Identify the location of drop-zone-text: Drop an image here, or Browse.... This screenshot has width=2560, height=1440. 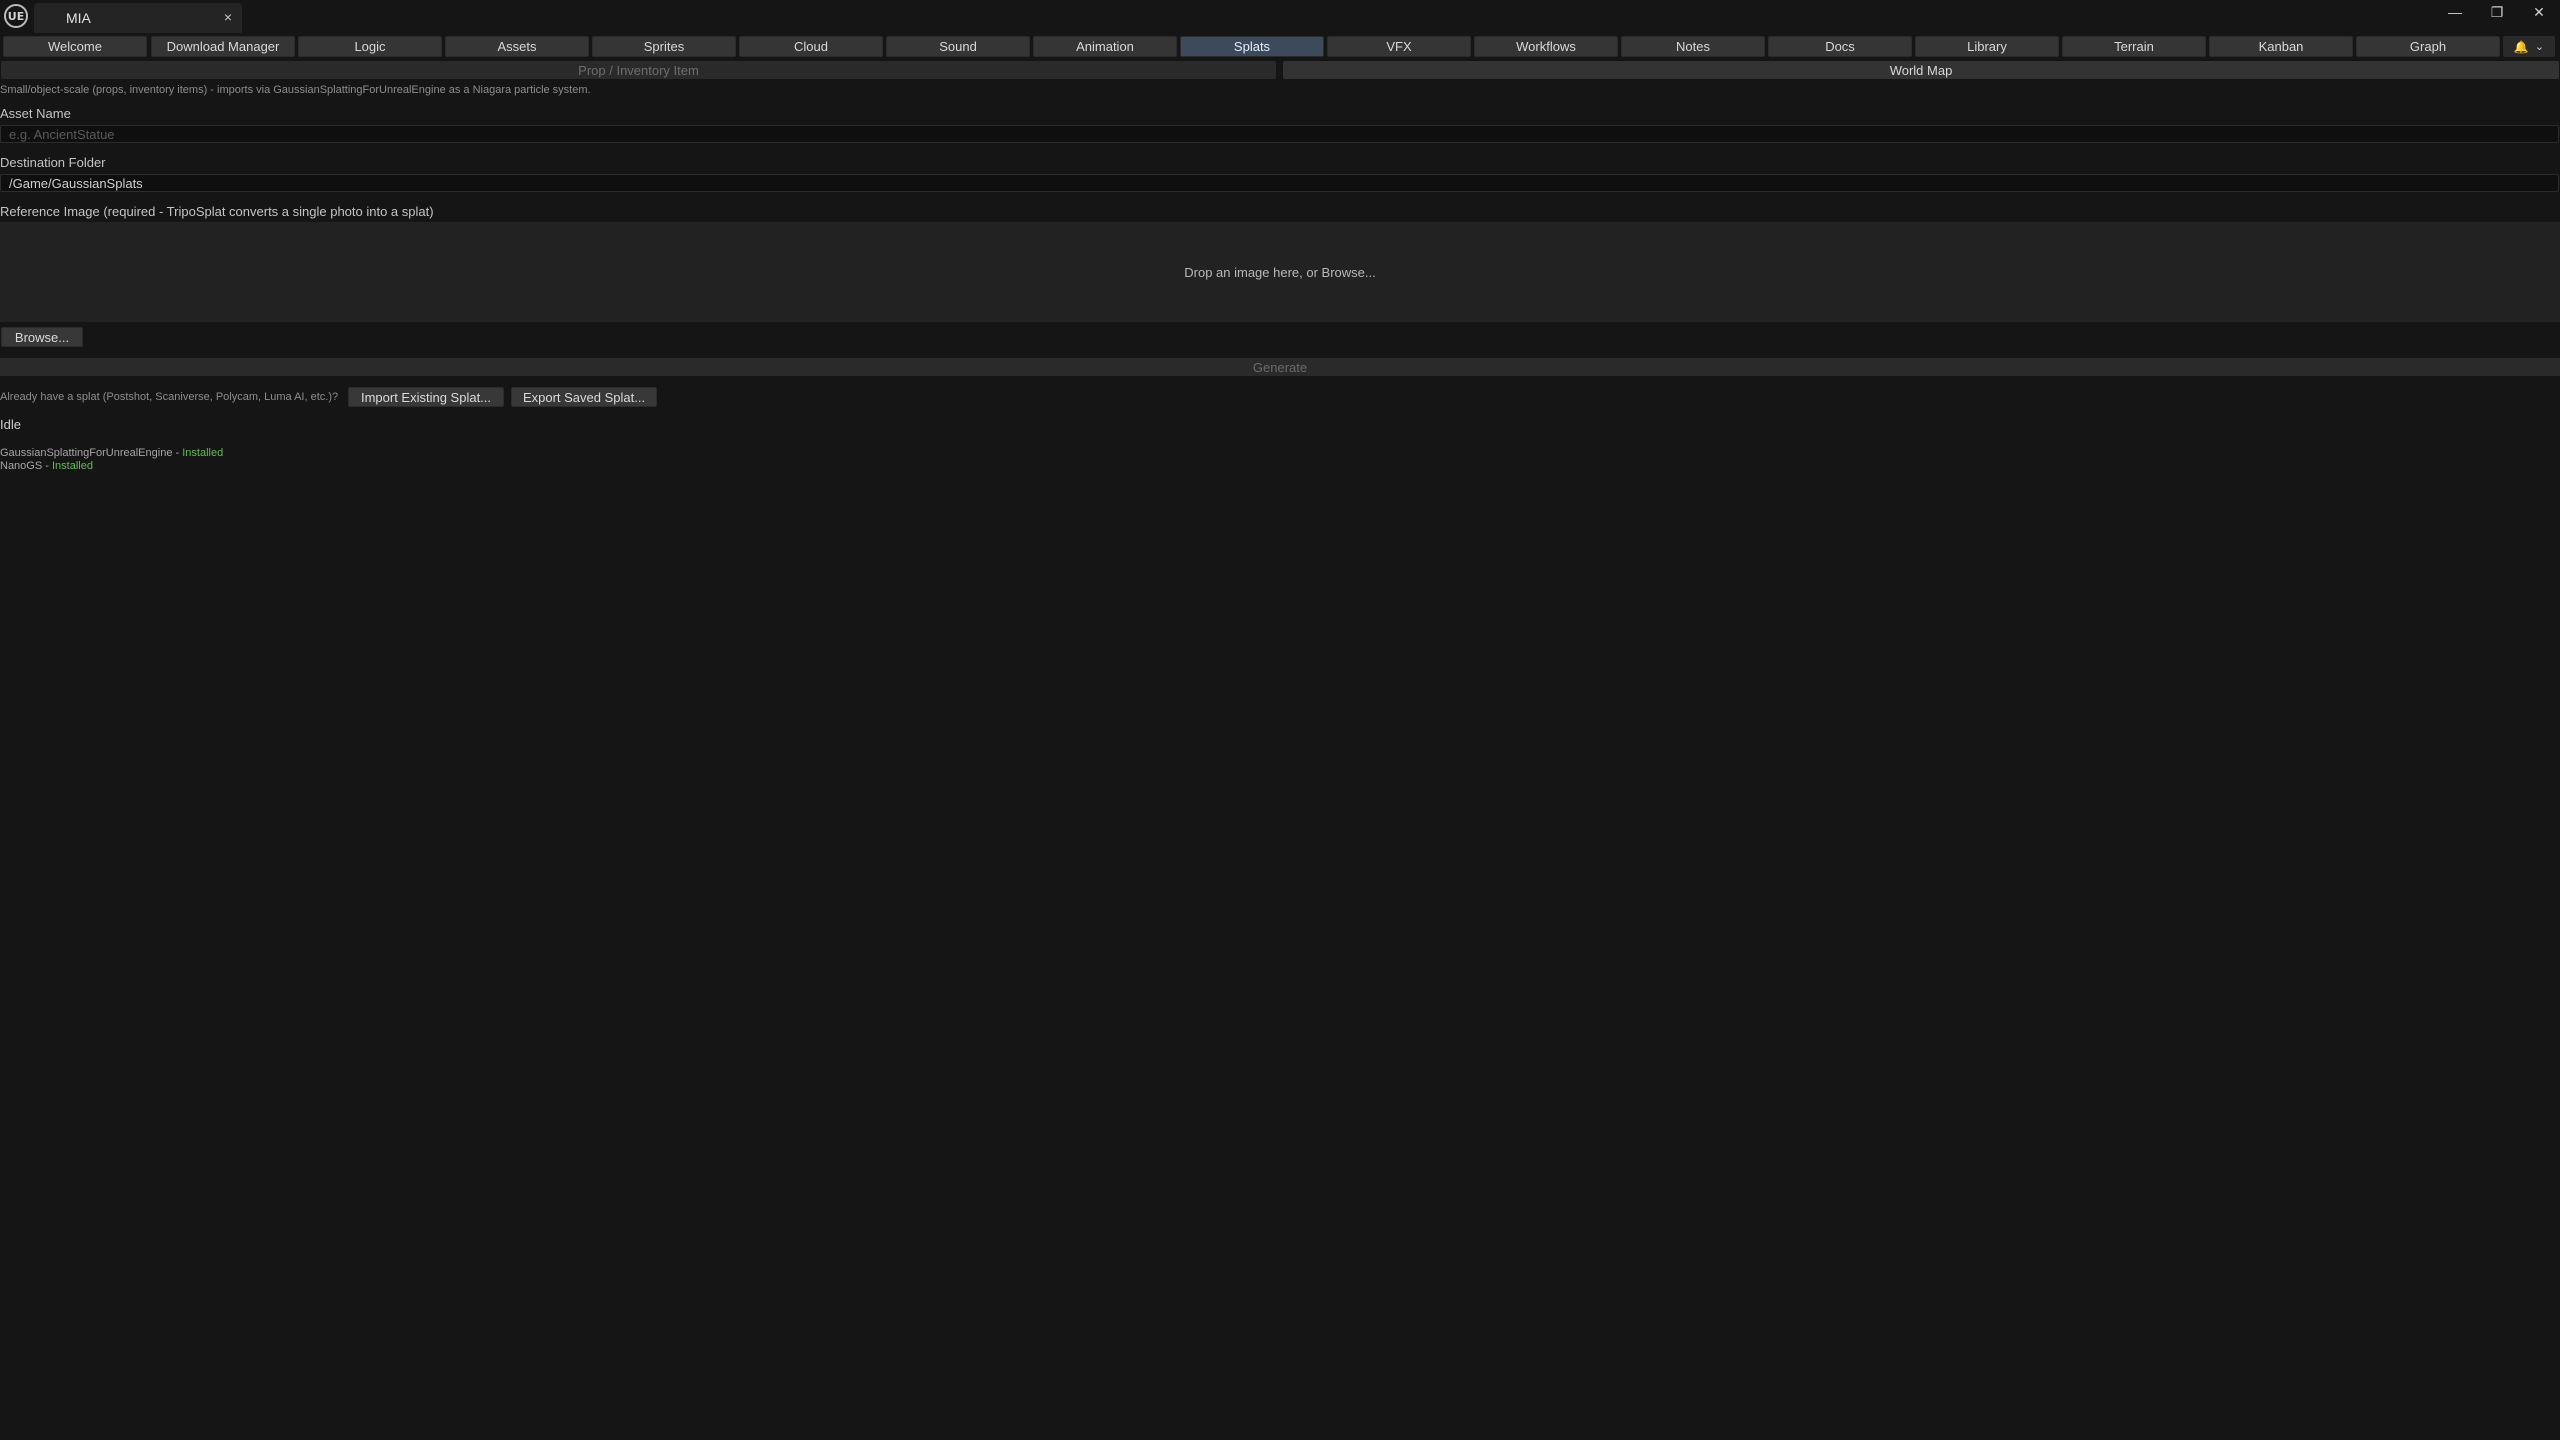
(1280, 272).